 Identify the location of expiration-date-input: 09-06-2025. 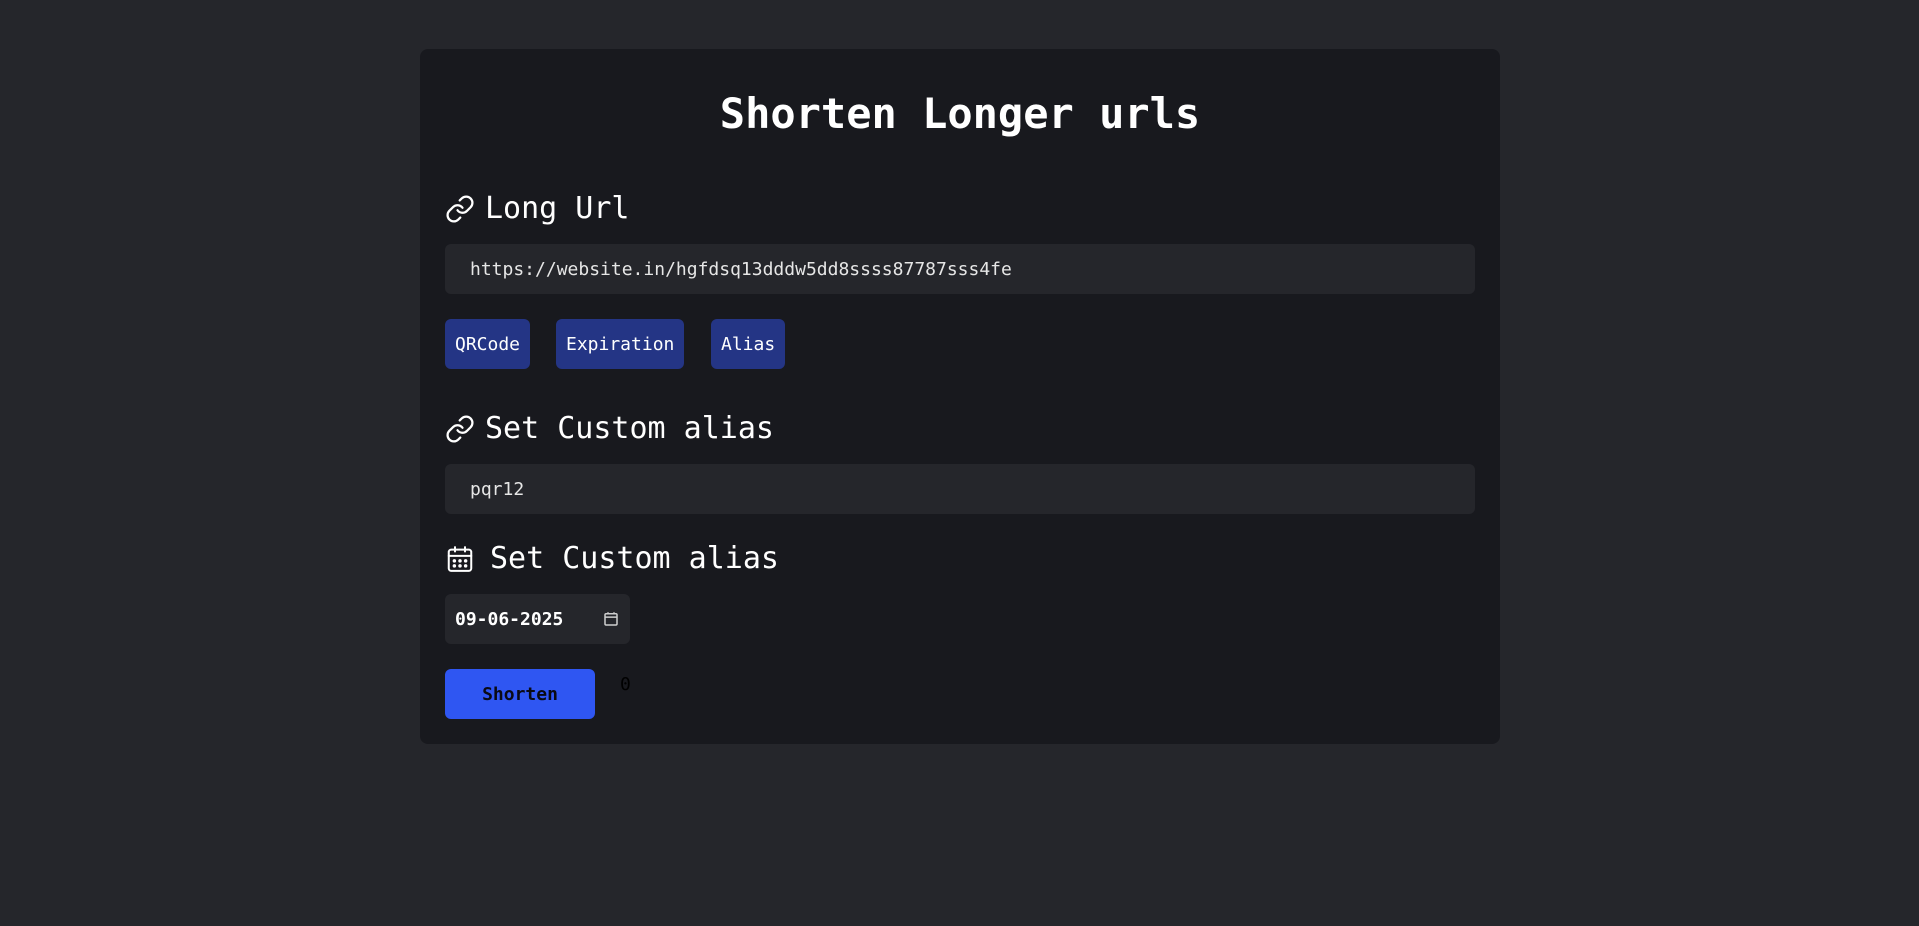
(537, 619).